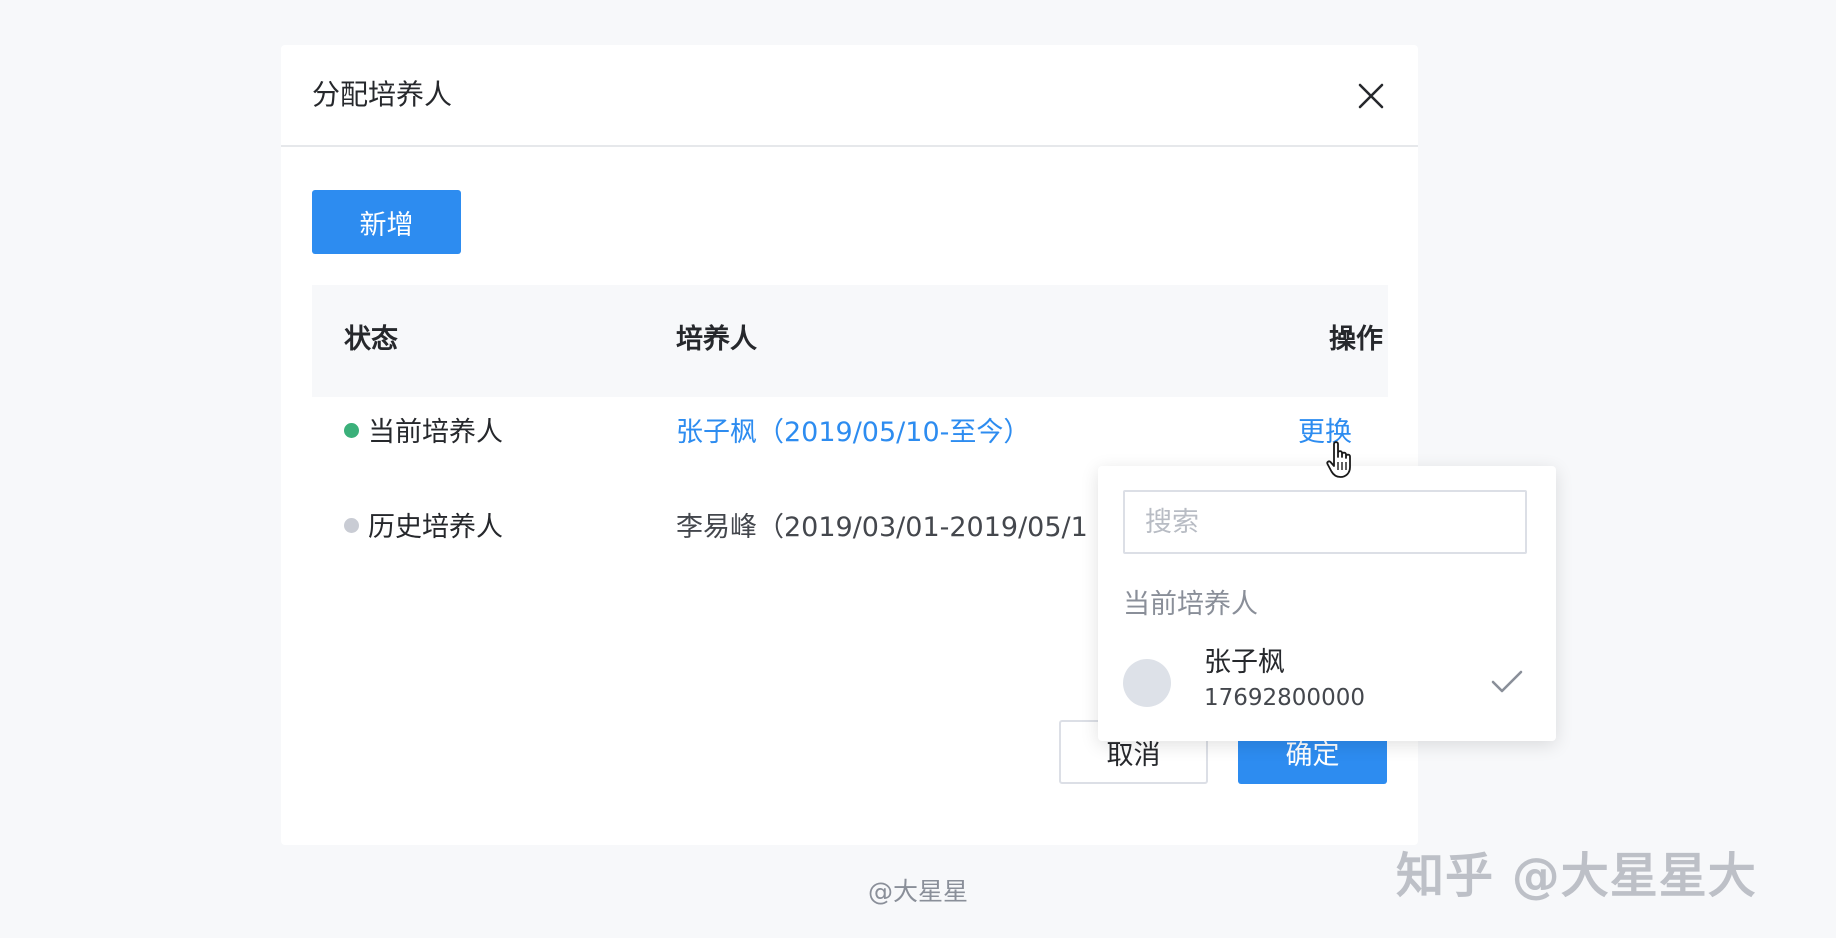 The height and width of the screenshot is (938, 1836). I want to click on watermark: 知乎 @大星星大, so click(1576, 876).